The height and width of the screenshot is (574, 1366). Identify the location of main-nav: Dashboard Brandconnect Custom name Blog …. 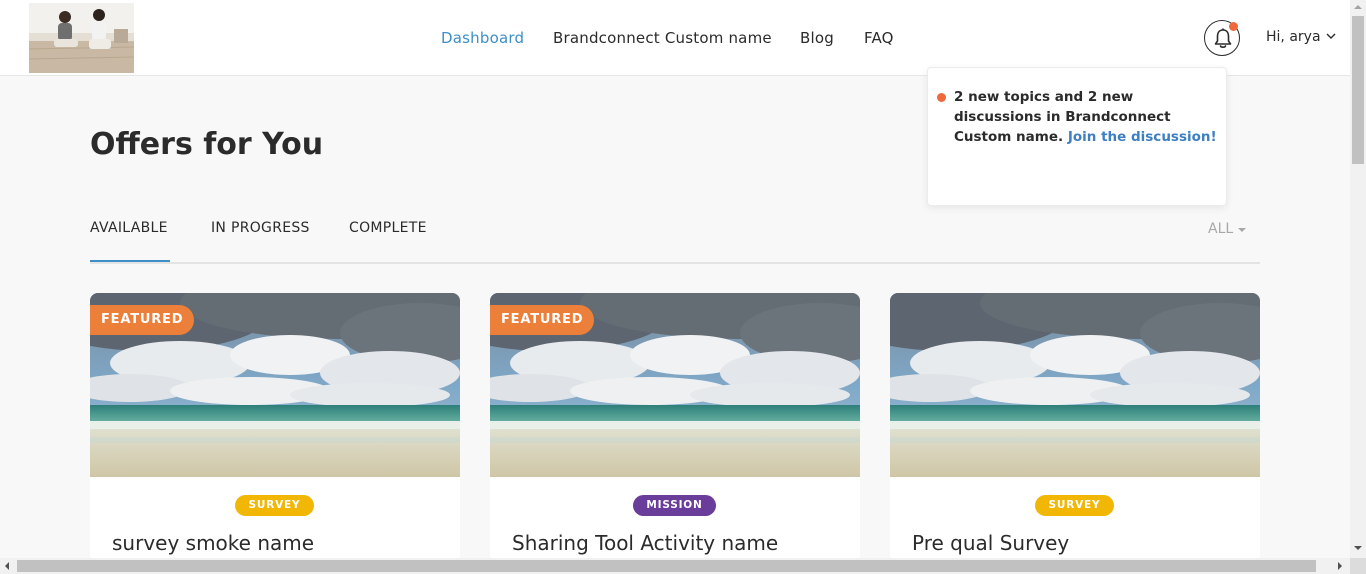
(675, 38).